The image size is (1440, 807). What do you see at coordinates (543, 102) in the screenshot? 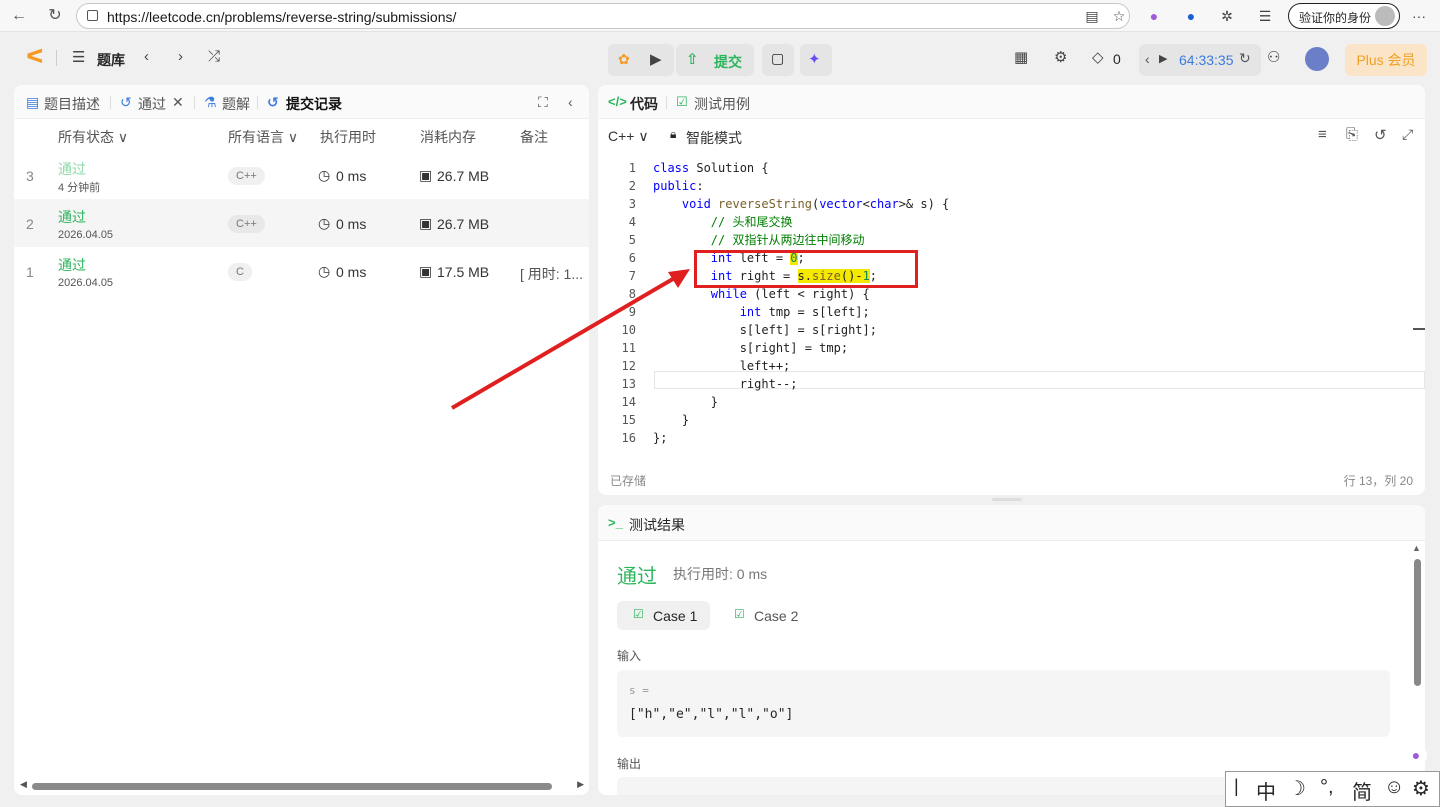
I see `fullscreen-icon: ⛶` at bounding box center [543, 102].